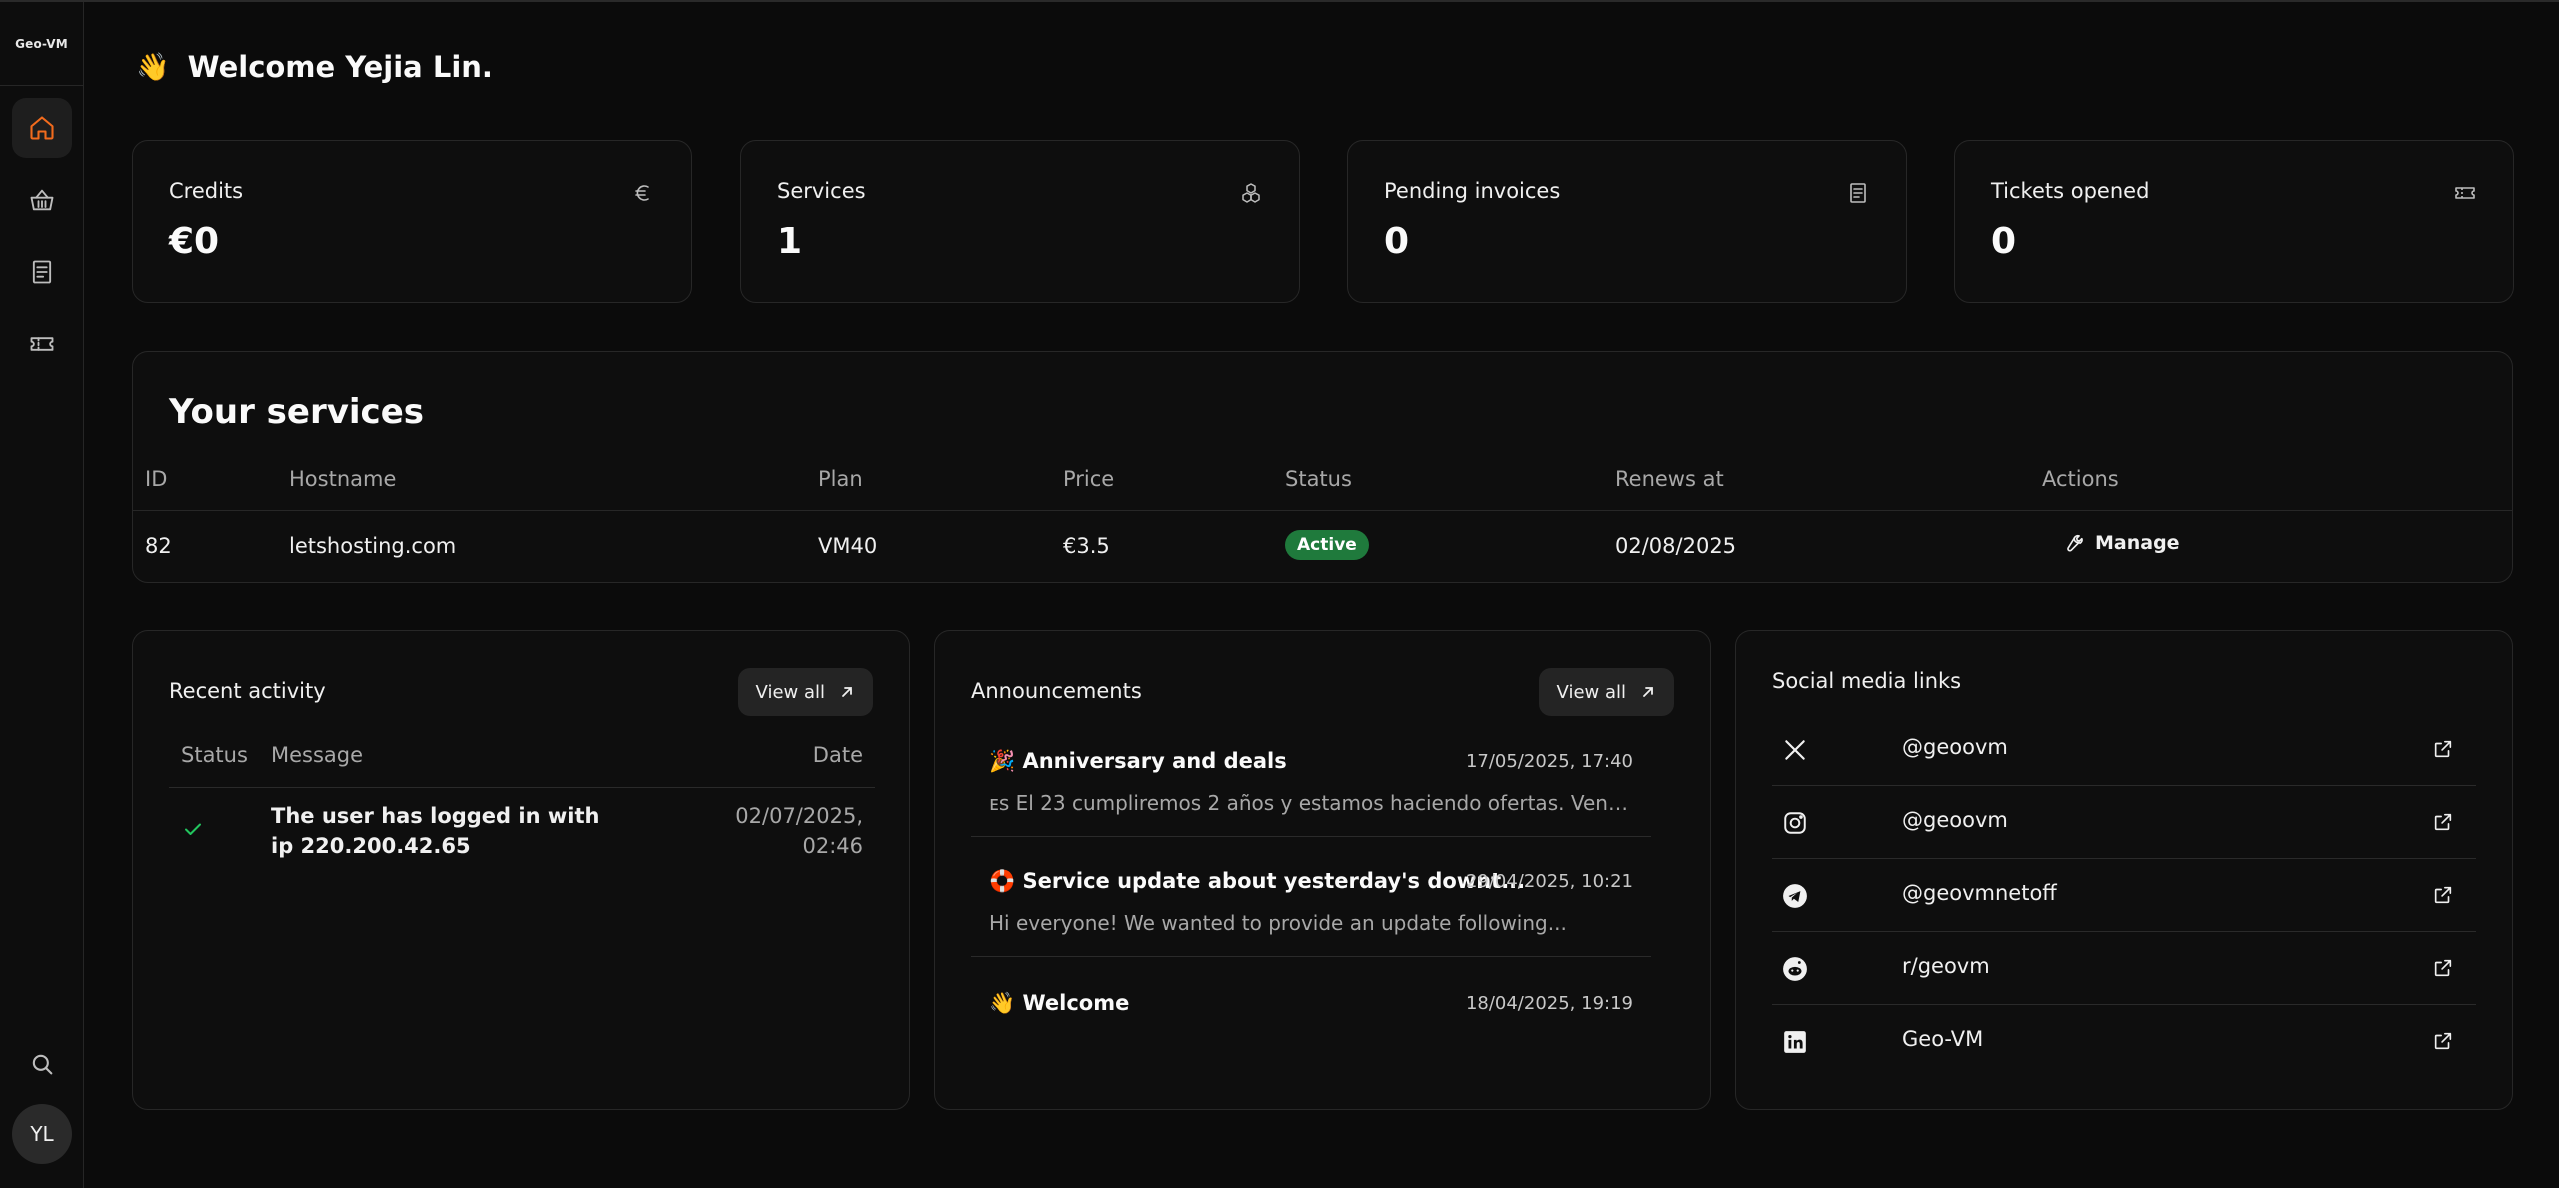 The width and height of the screenshot is (2559, 1188). I want to click on manage-label: Manage, so click(2137, 543).